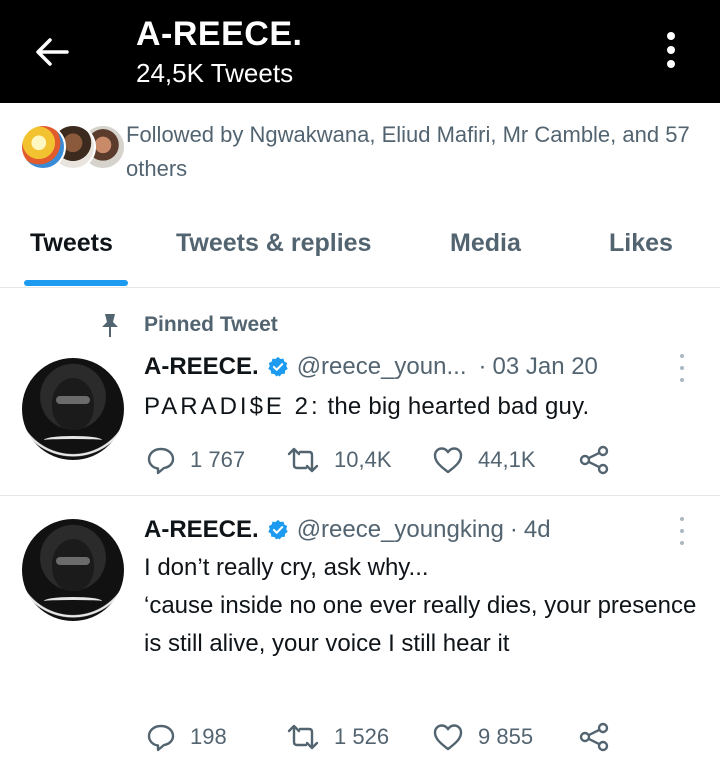 This screenshot has height=763, width=720. Describe the element at coordinates (110, 325) in the screenshot. I see `pin-icon` at that location.